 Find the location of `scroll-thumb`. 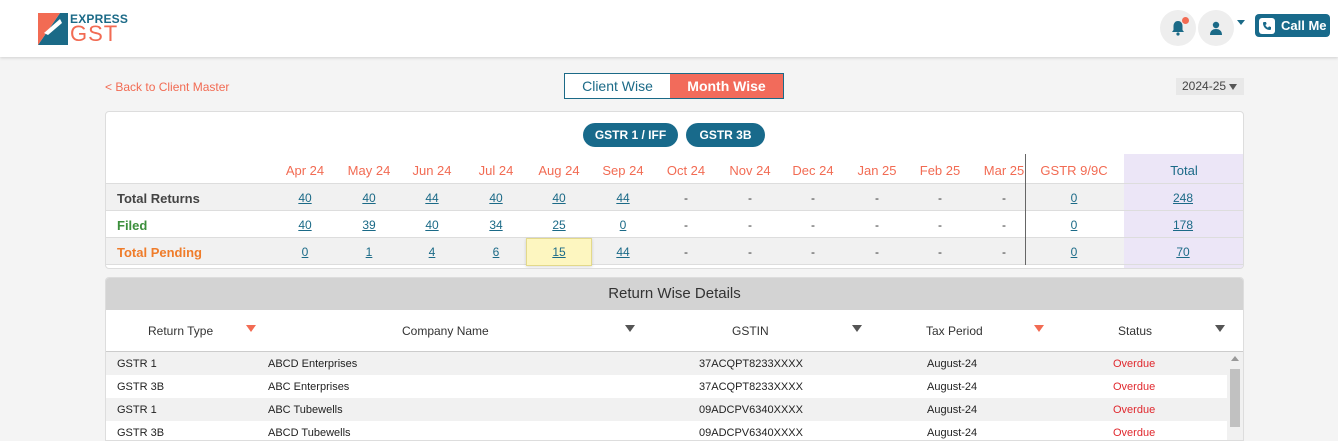

scroll-thumb is located at coordinates (1235, 398).